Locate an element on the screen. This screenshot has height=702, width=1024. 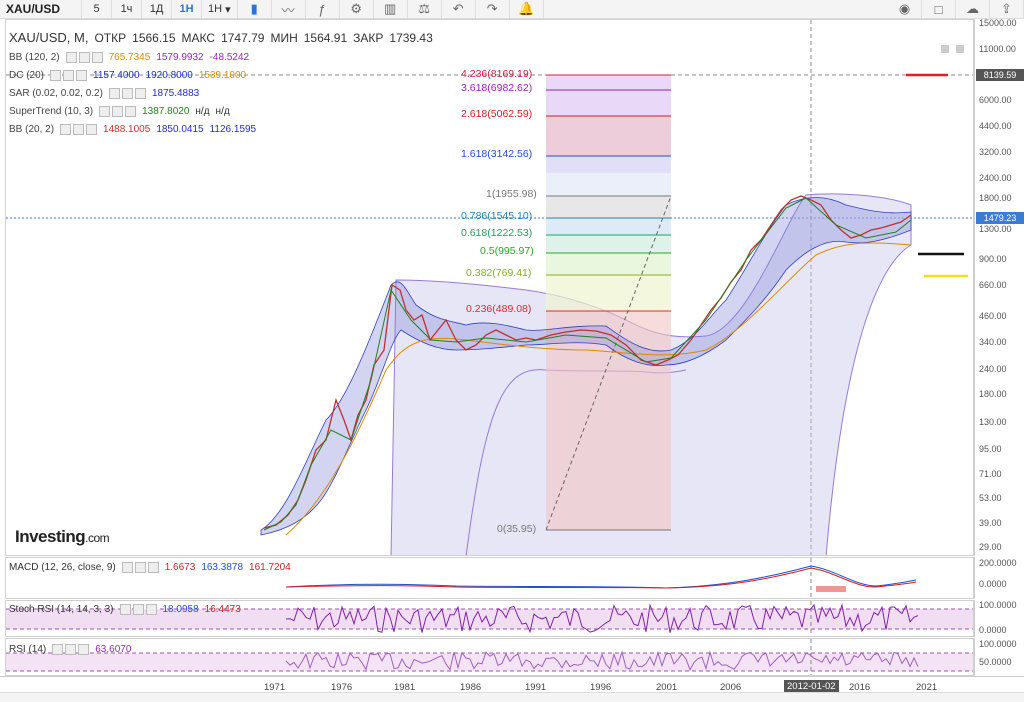
cloud-upload-icon: ⇪ is located at coordinates (1007, 9).